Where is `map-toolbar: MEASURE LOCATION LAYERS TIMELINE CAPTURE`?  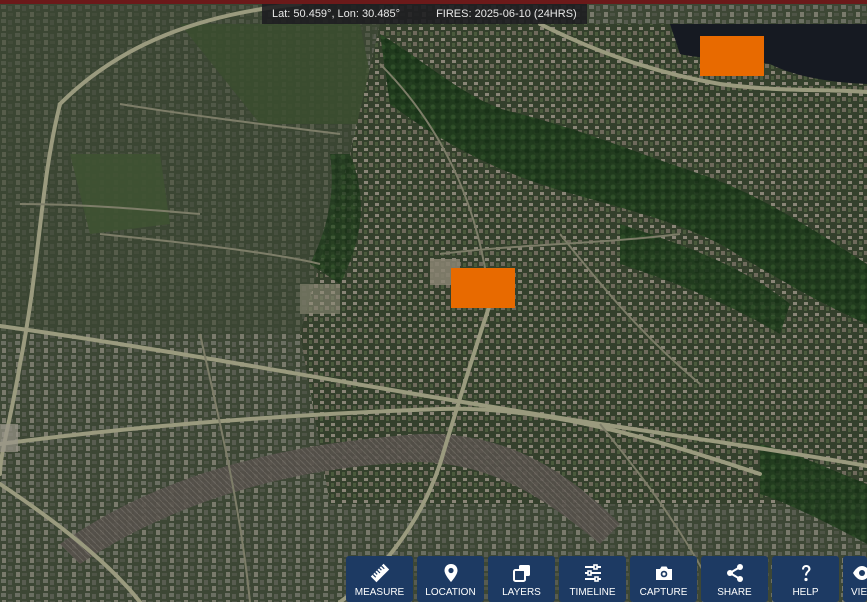
map-toolbar: MEASURE LOCATION LAYERS TIMELINE CAPTURE is located at coordinates (606, 579).